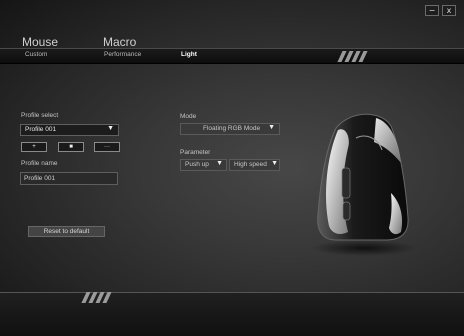 Image resolution: width=464 pixels, height=336 pixels. Describe the element at coordinates (440, 10) in the screenshot. I see `window-controls: − x` at that location.